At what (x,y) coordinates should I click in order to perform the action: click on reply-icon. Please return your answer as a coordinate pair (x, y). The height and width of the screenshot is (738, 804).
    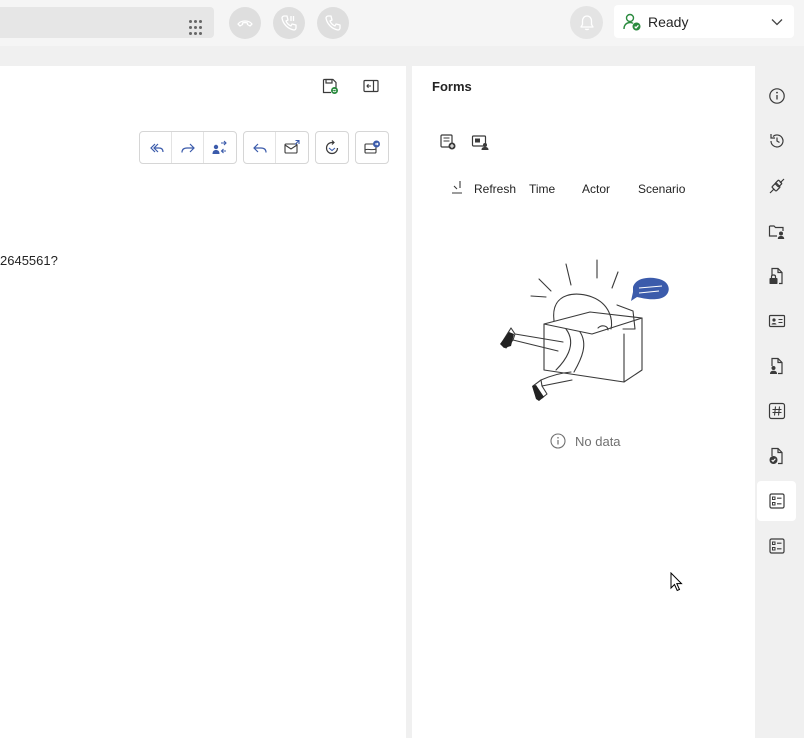
    Looking at the image, I should click on (259, 148).